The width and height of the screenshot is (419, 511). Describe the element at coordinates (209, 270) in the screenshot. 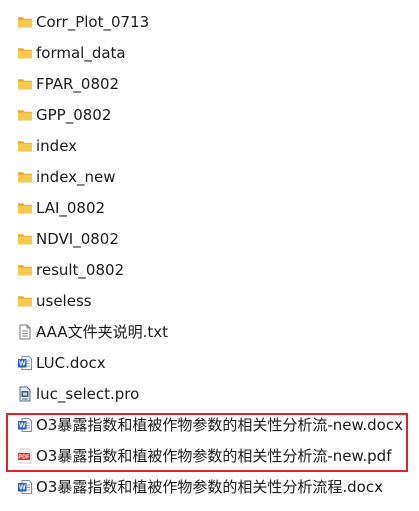

I see `file-row-folder: result_0802` at that location.